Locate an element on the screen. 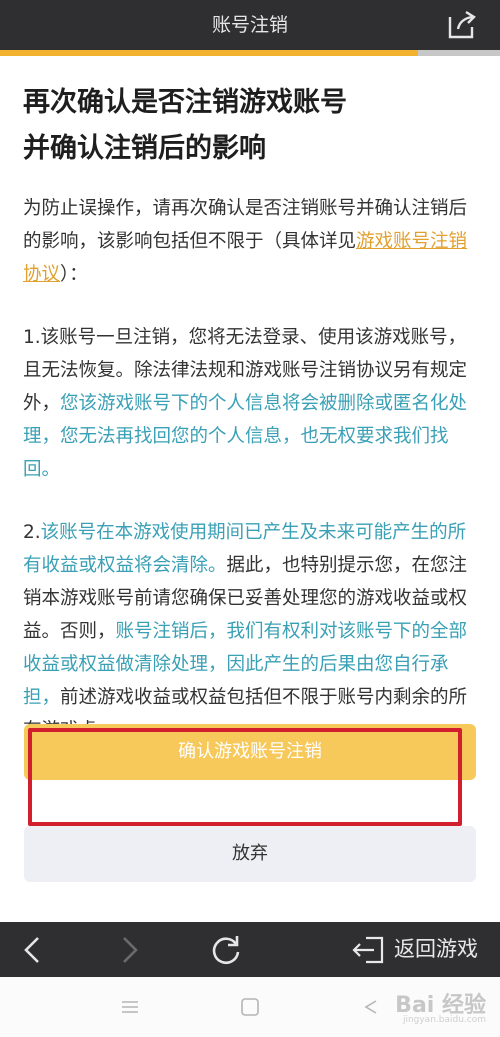  home-key is located at coordinates (250, 1007).